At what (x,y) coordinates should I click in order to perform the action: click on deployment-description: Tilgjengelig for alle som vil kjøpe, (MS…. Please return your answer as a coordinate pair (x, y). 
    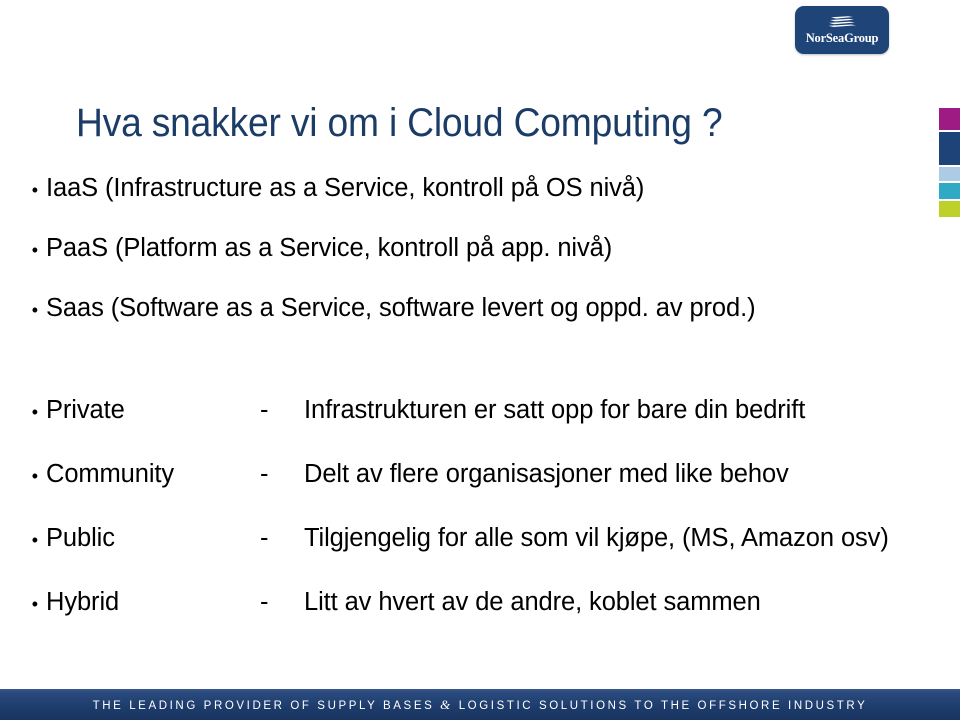
    Looking at the image, I should click on (596, 538).